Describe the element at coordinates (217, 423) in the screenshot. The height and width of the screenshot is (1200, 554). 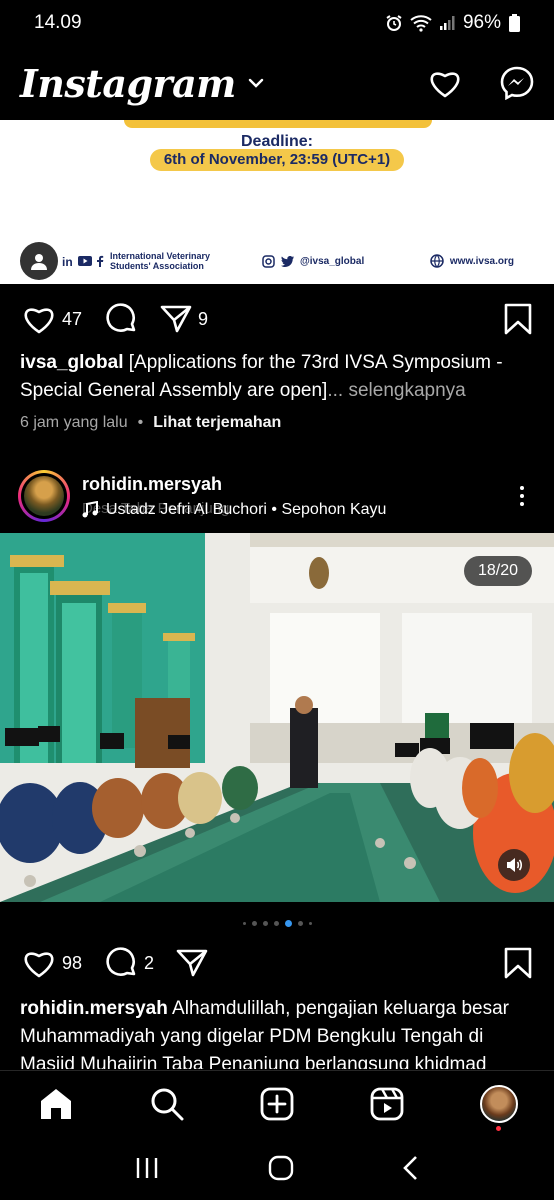
I see `translate-link: Lihat terjemahan` at that location.